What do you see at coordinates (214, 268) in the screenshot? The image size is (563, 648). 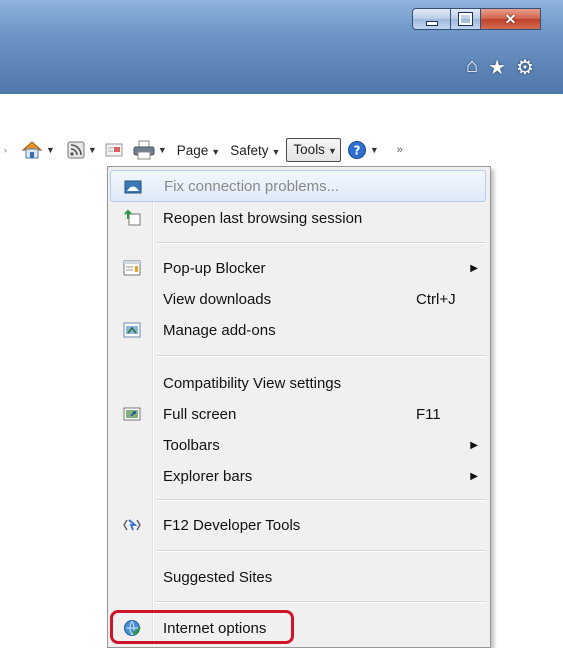 I see `menu-item-label: Pop-up Blocker` at bounding box center [214, 268].